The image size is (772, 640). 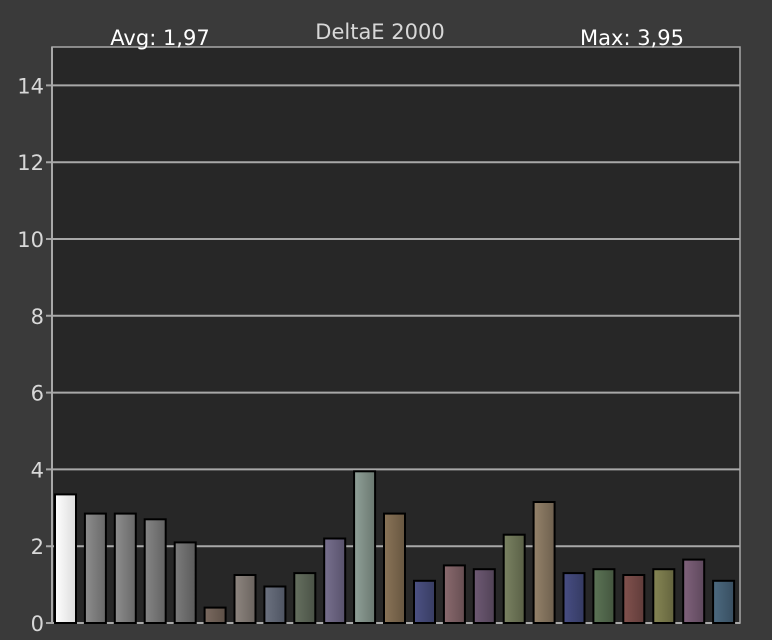 What do you see at coordinates (30, 240) in the screenshot?
I see `y-tick-label: 10` at bounding box center [30, 240].